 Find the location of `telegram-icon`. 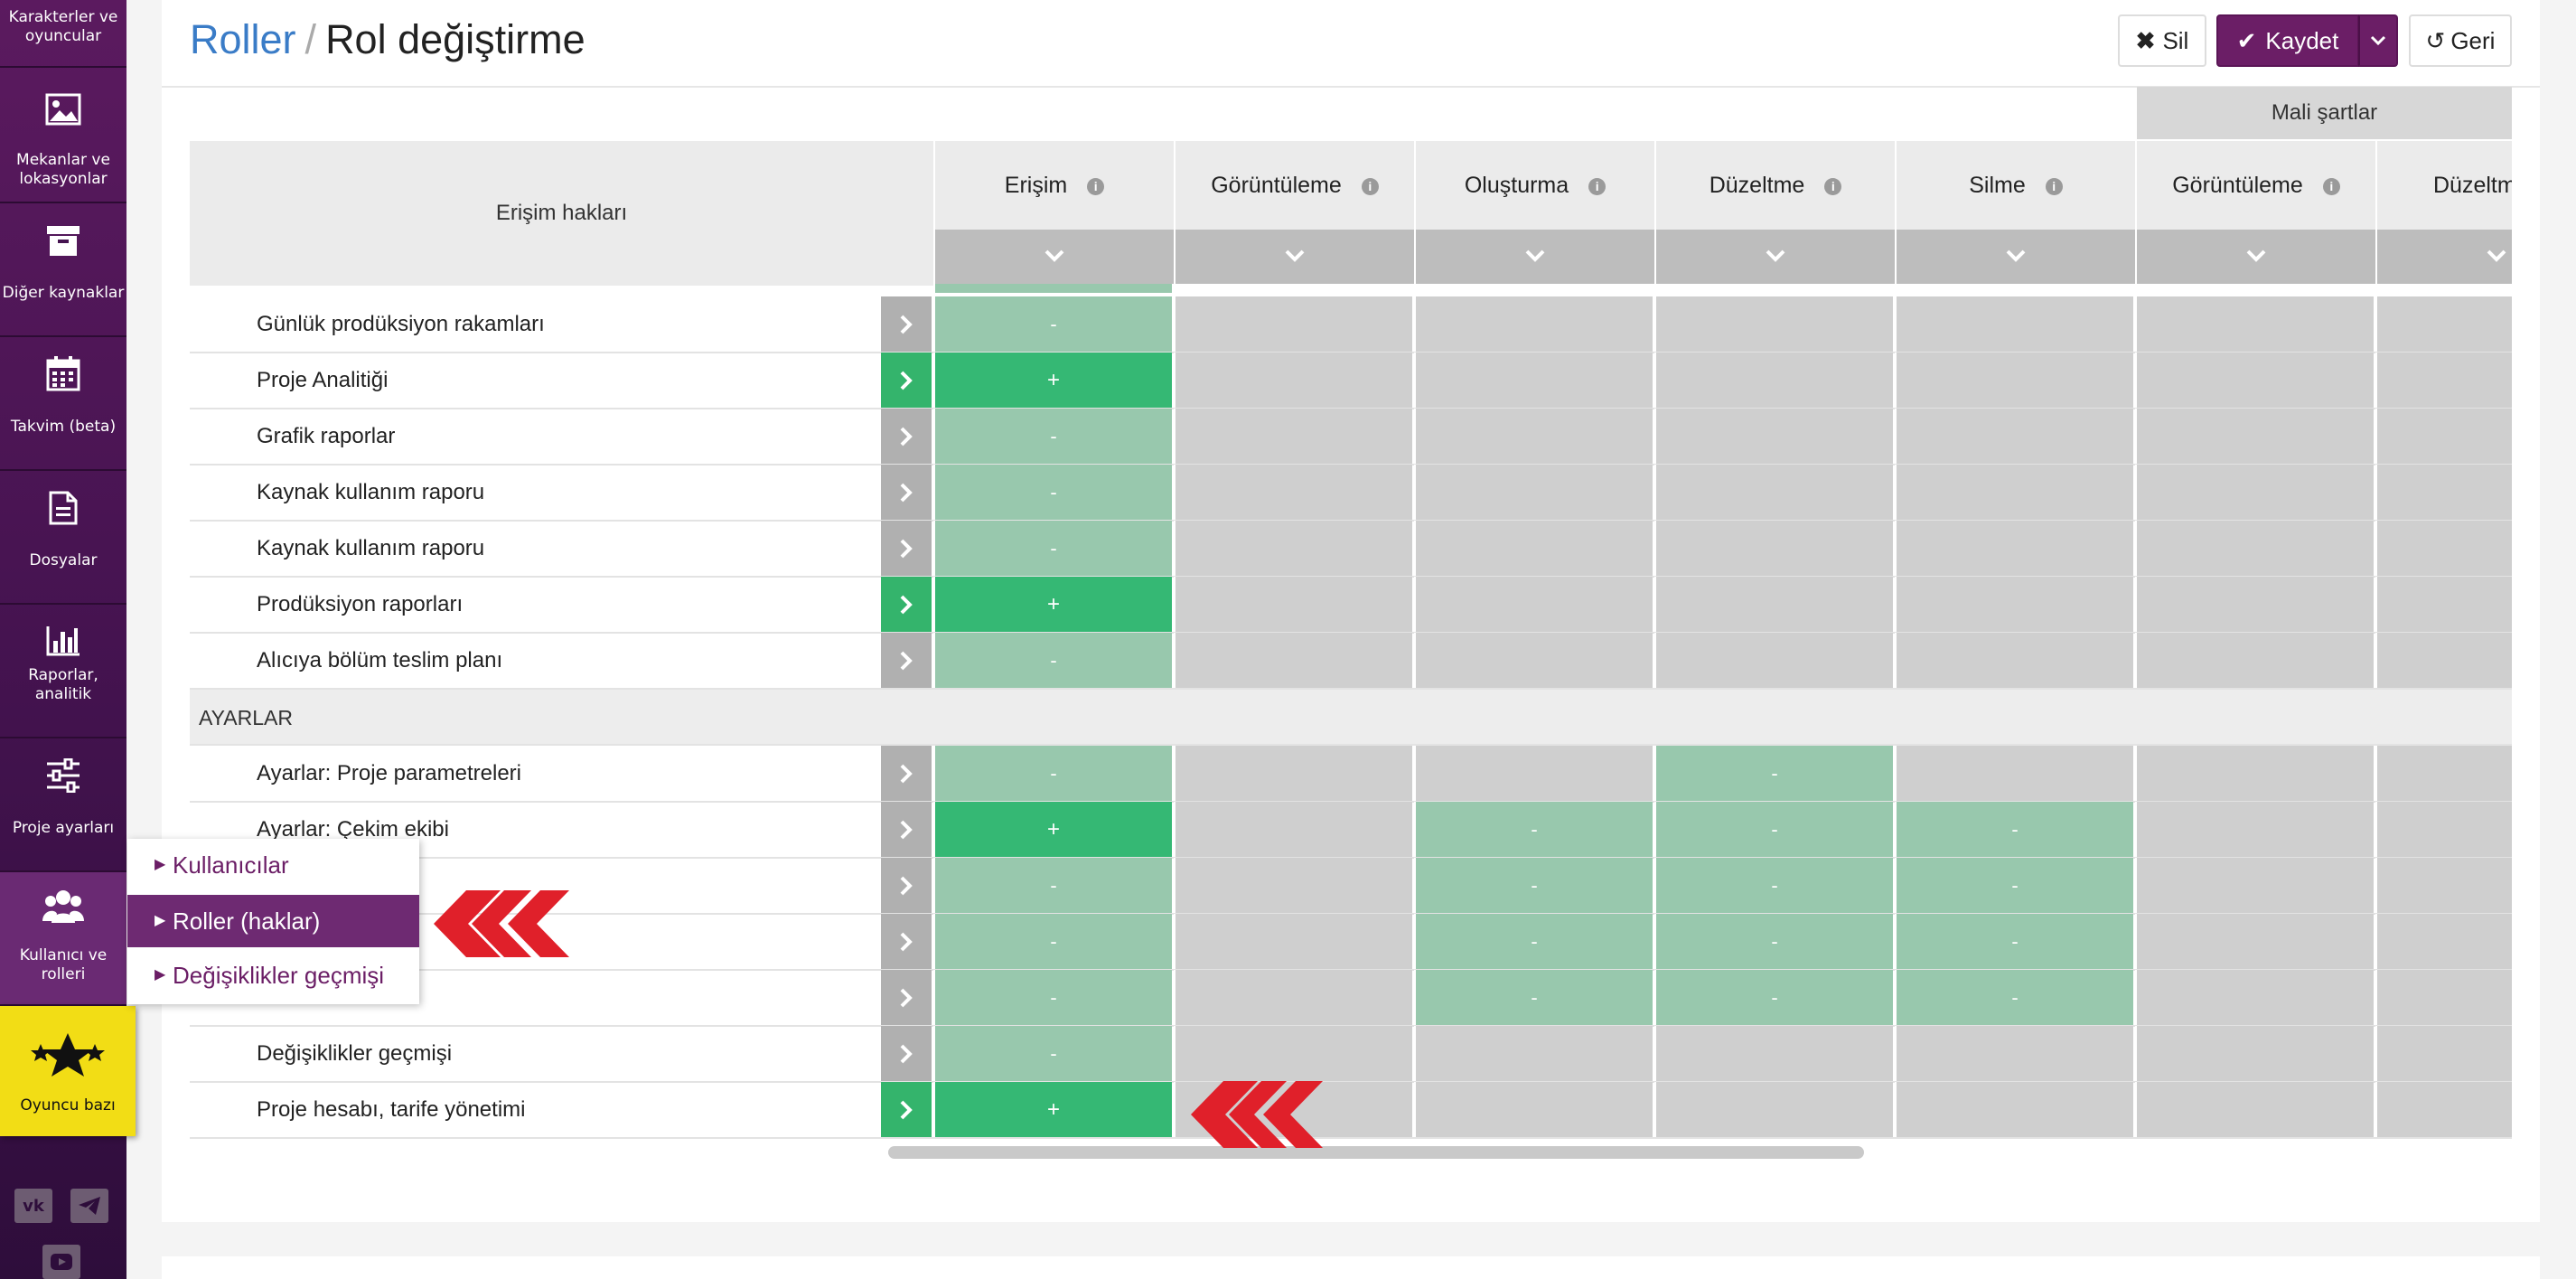

telegram-icon is located at coordinates (89, 1206).